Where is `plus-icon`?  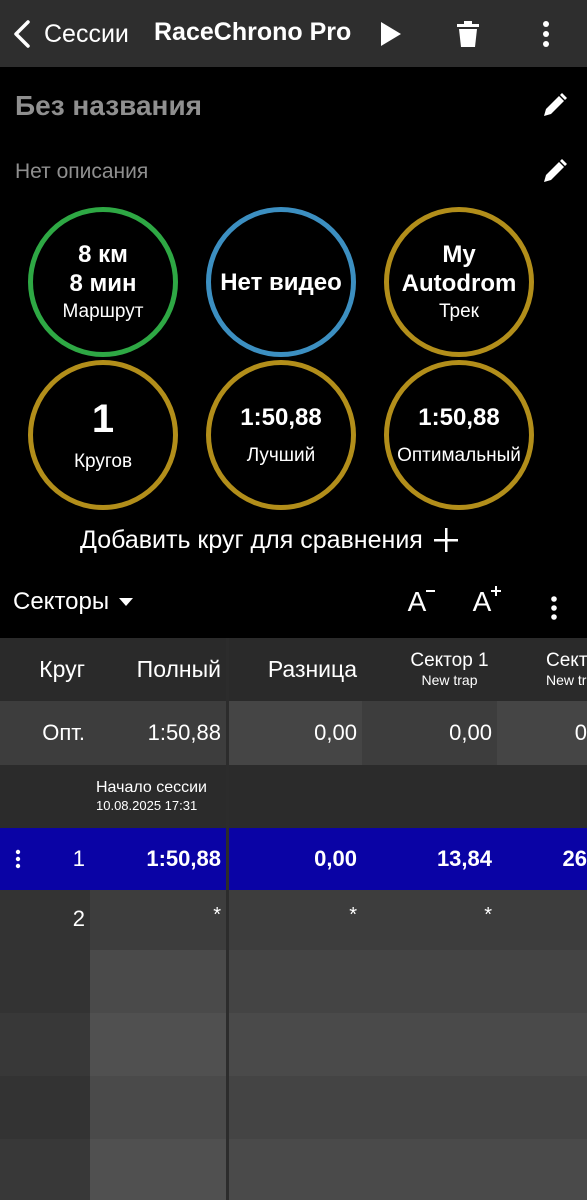
plus-icon is located at coordinates (445, 540).